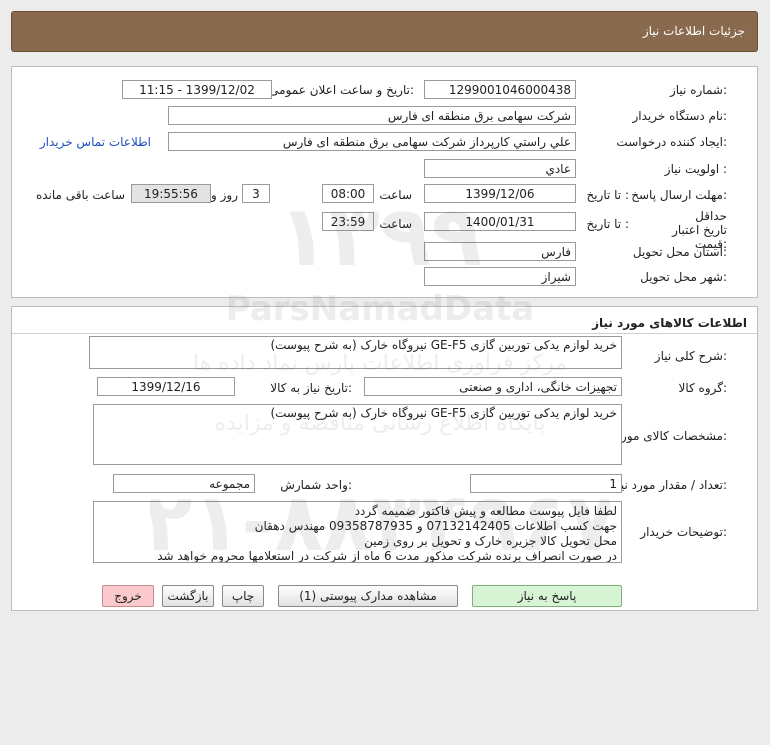 Image resolution: width=770 pixels, height=745 pixels. I want to click on quantity-label: تعداد / مقدار مورد نیاز:, so click(669, 485).